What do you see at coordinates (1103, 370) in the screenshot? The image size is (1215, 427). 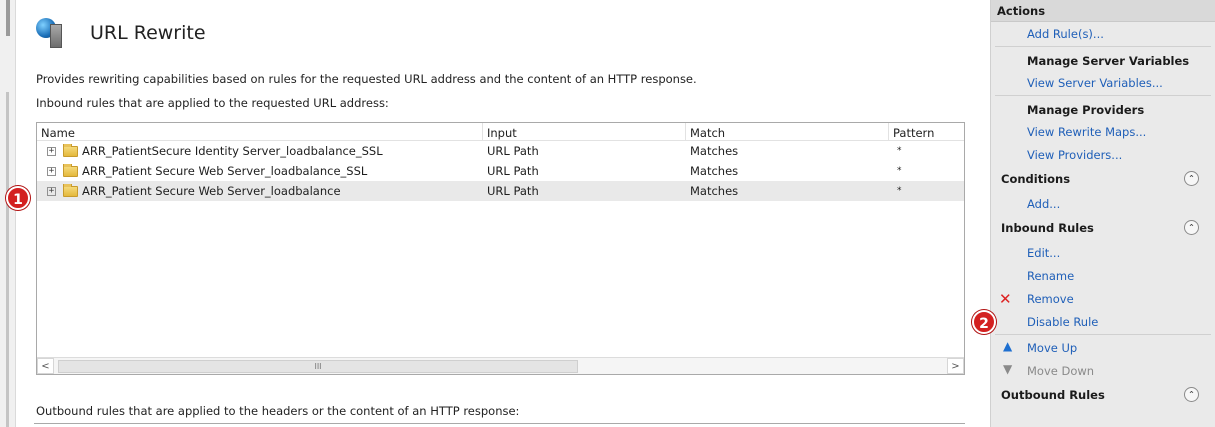 I see `move-down-link: ▼ Move Down` at bounding box center [1103, 370].